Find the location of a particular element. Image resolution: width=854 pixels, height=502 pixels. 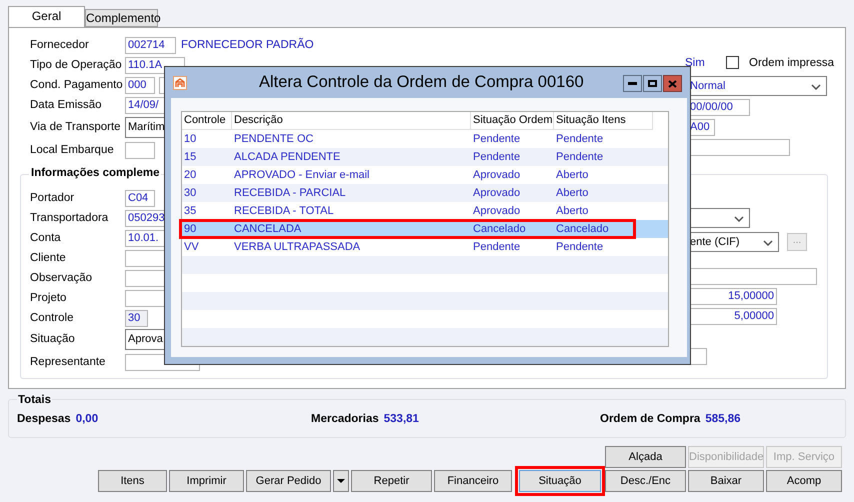

table-cell-text: PENDENTE OC is located at coordinates (273, 139).